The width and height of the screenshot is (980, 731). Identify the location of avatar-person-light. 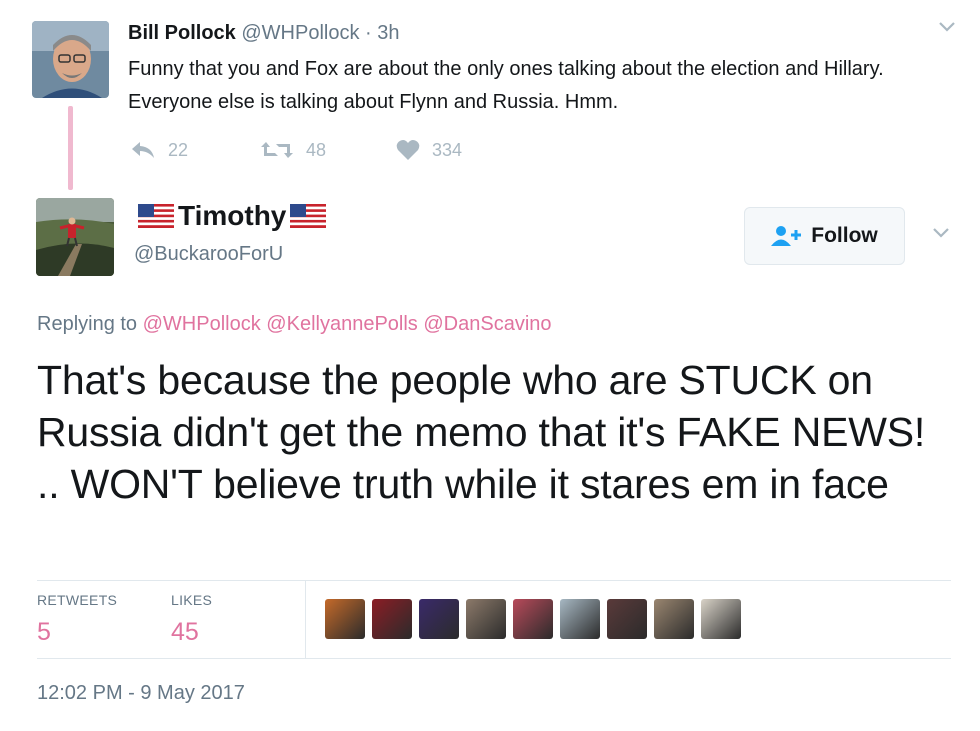
(580, 619).